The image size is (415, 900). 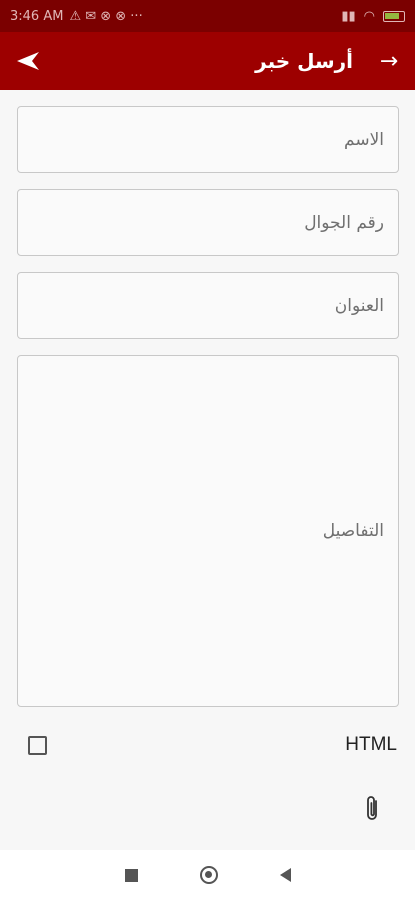 I want to click on notification-icons: ⚠ ✉ ⊗ ⊗ ···, so click(x=106, y=16).